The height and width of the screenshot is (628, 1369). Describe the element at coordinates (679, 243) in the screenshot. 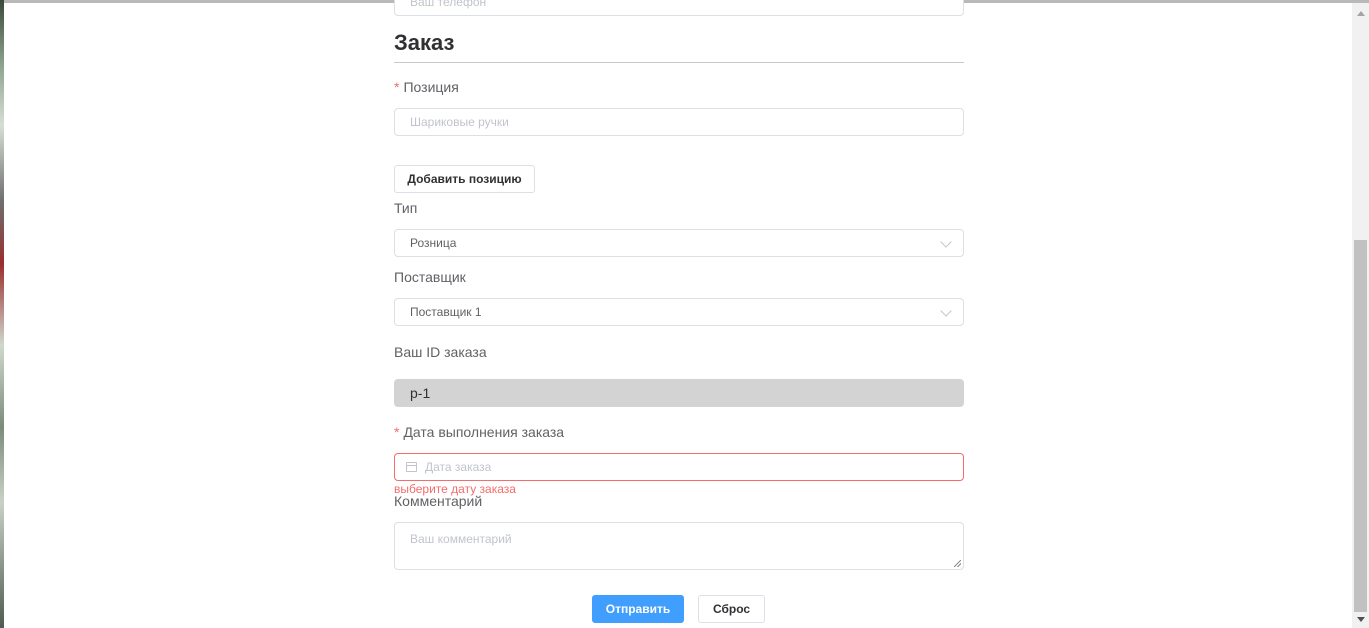

I see `type-select: Розница` at that location.